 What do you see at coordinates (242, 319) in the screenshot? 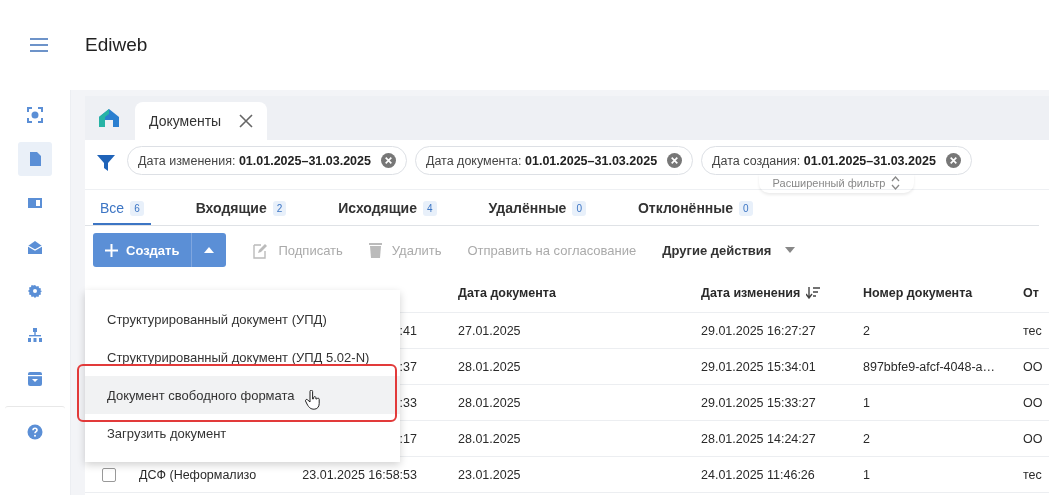
I see `menu-item: Структурированный документ (УПД)` at bounding box center [242, 319].